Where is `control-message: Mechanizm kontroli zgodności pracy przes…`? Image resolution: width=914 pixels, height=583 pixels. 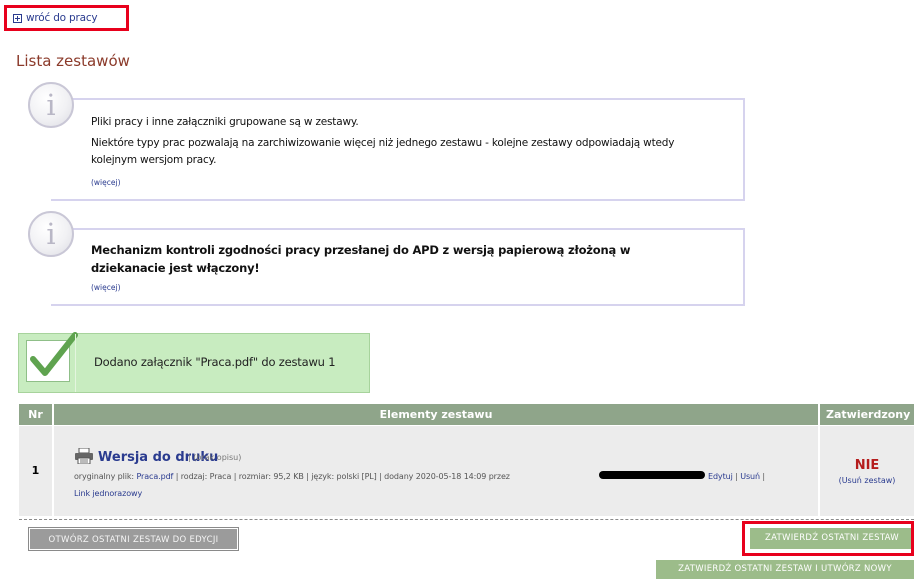 control-message: Mechanizm kontroli zgodności pracy przes… is located at coordinates (361, 259).